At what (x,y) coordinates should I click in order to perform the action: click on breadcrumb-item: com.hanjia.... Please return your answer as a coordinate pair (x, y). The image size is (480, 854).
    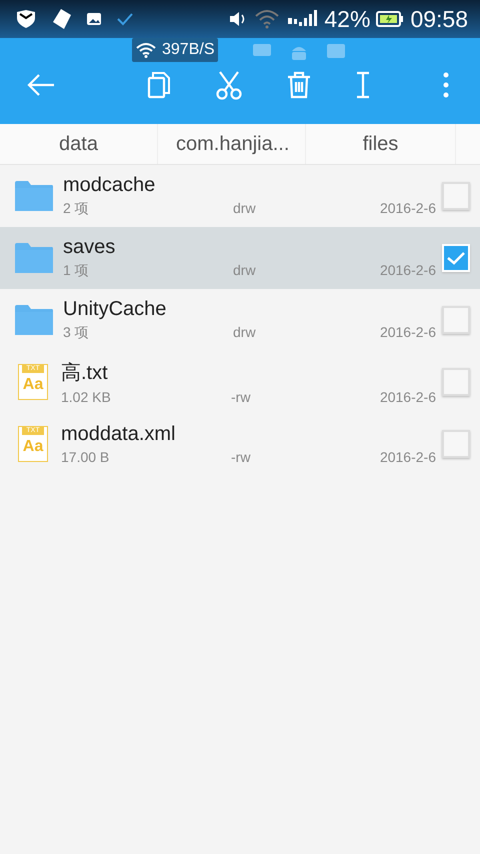
    Looking at the image, I should click on (232, 144).